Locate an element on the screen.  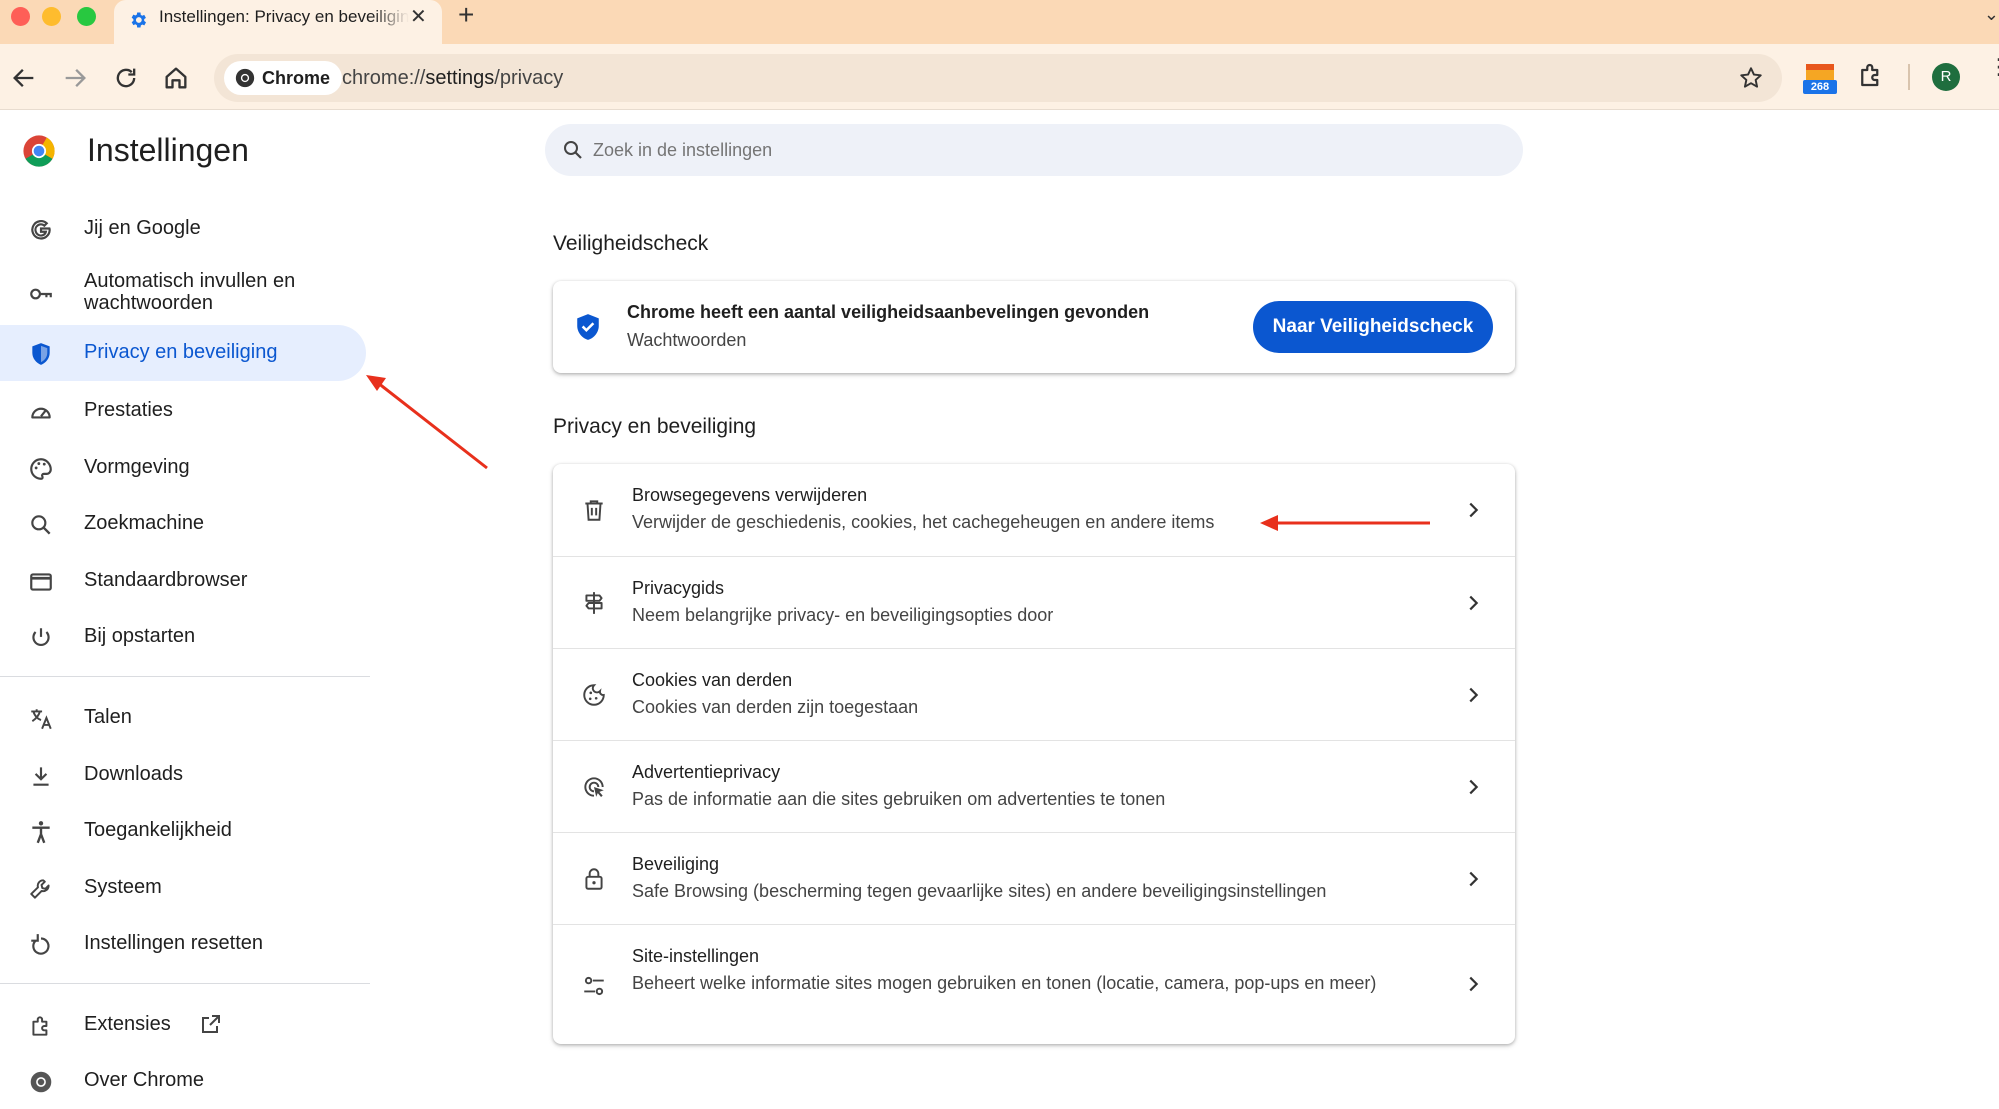
sidebar-item-label: Talen is located at coordinates (108, 717).